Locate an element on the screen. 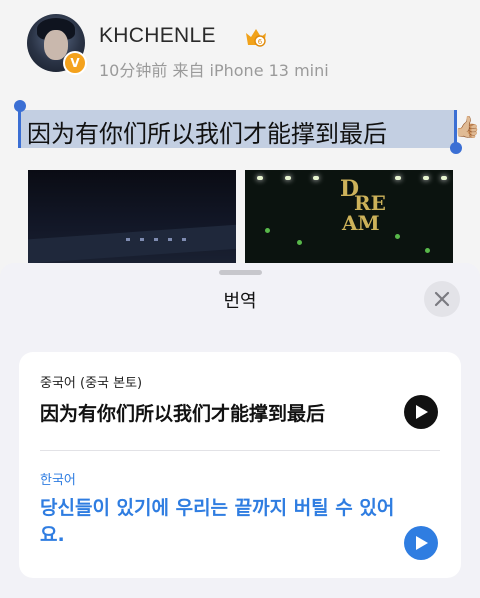  translated-text: 당신들이 있기에 우리는 끝까지 버틸 수 있어요. is located at coordinates (217, 521).